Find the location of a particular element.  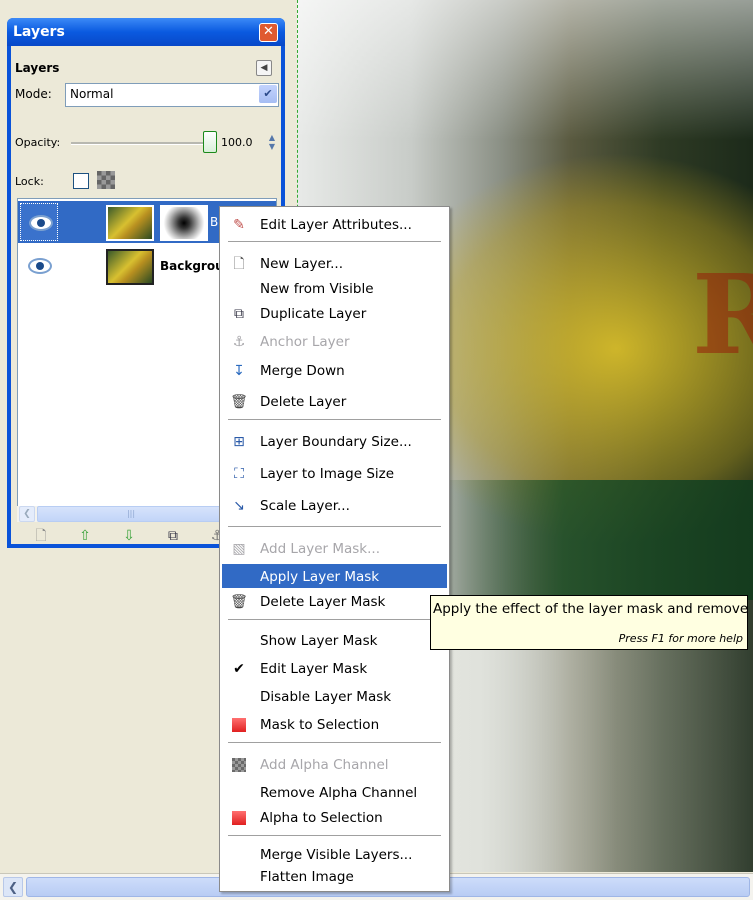

menu-item-flatten-image: Flatten Image is located at coordinates (334, 876).